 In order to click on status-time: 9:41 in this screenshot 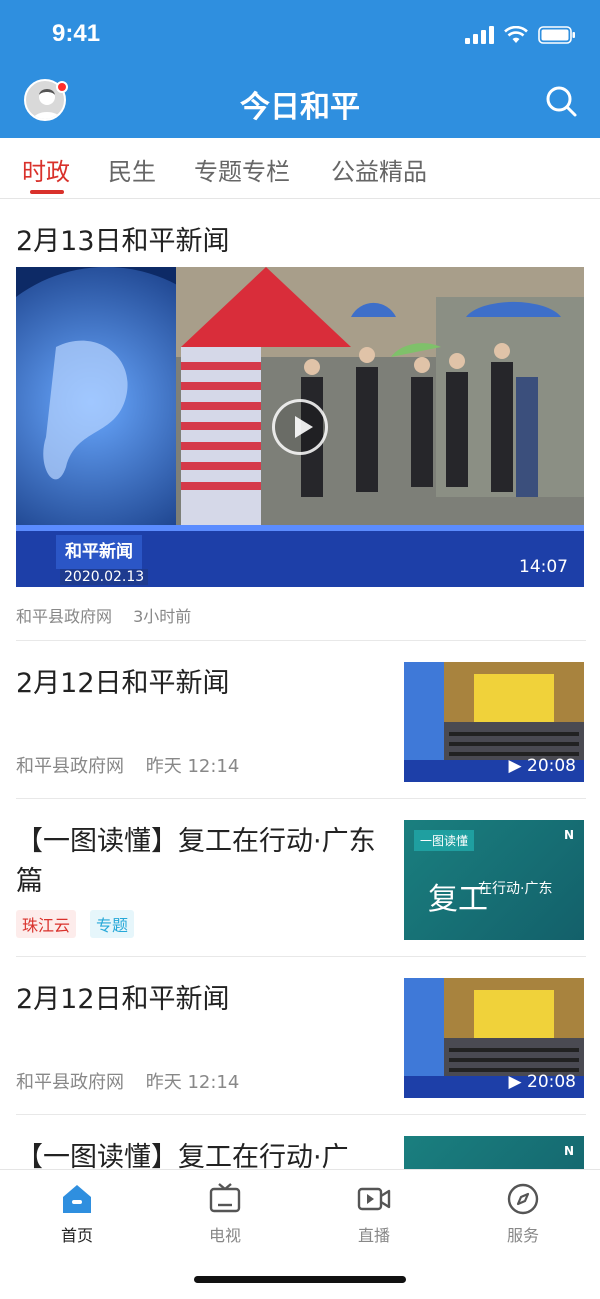, I will do `click(76, 33)`.